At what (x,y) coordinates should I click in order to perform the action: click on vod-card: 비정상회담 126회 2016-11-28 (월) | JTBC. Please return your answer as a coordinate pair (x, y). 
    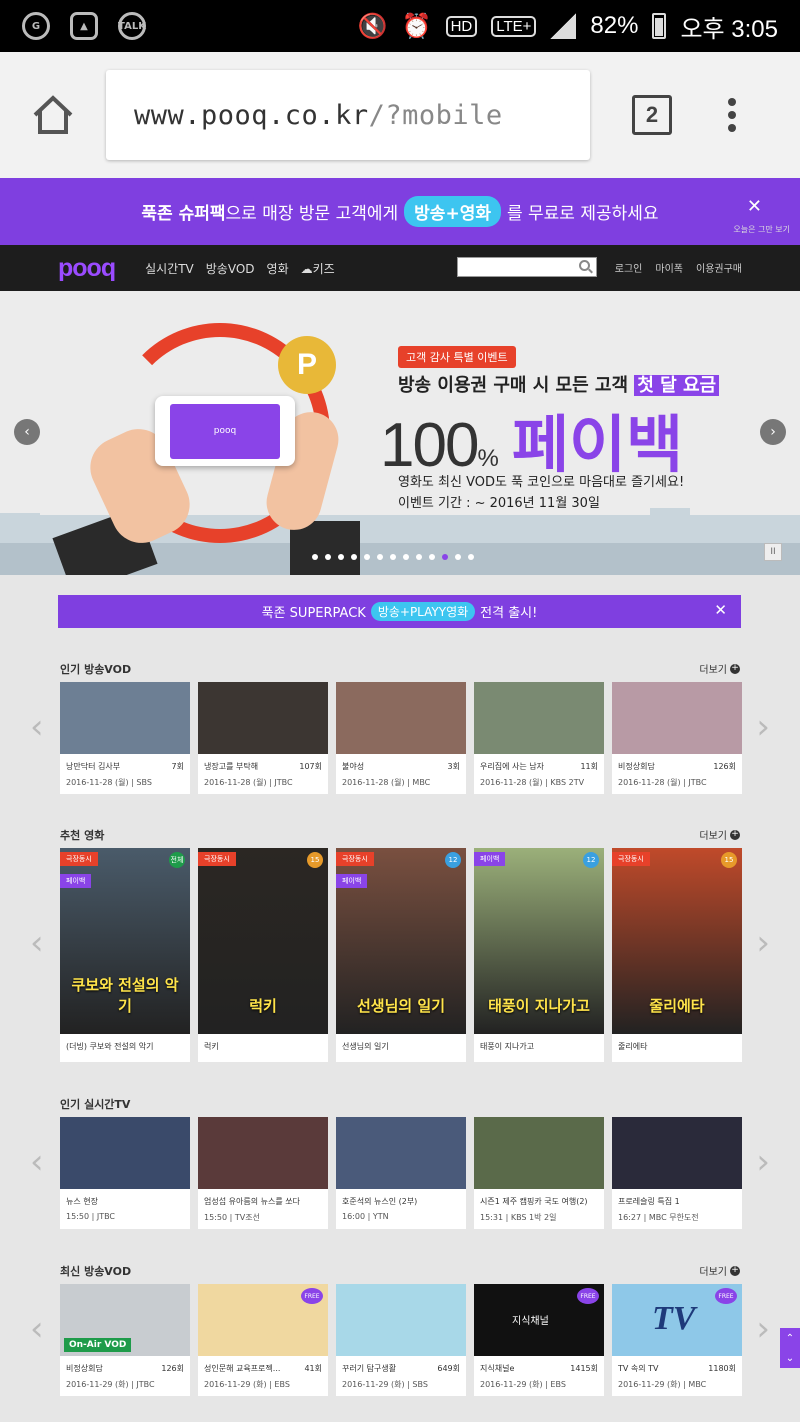
    Looking at the image, I should click on (677, 738).